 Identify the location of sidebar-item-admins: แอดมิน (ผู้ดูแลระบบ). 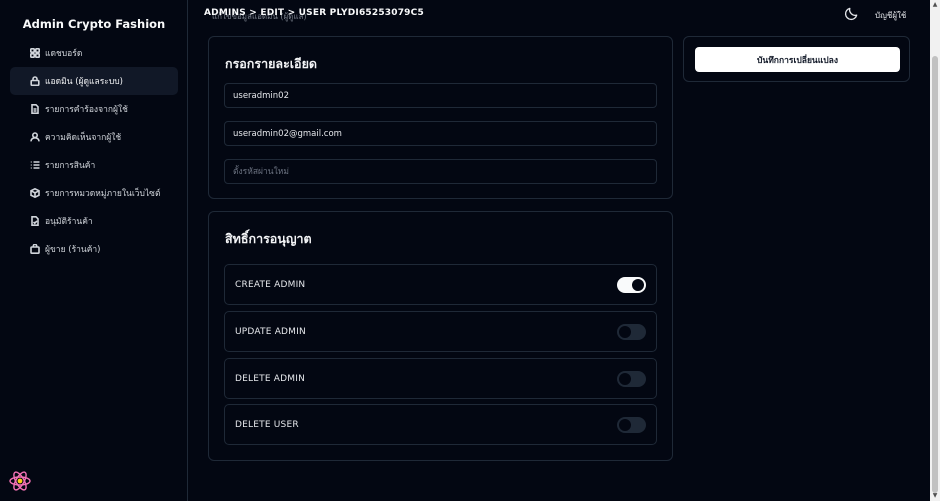
(94, 81).